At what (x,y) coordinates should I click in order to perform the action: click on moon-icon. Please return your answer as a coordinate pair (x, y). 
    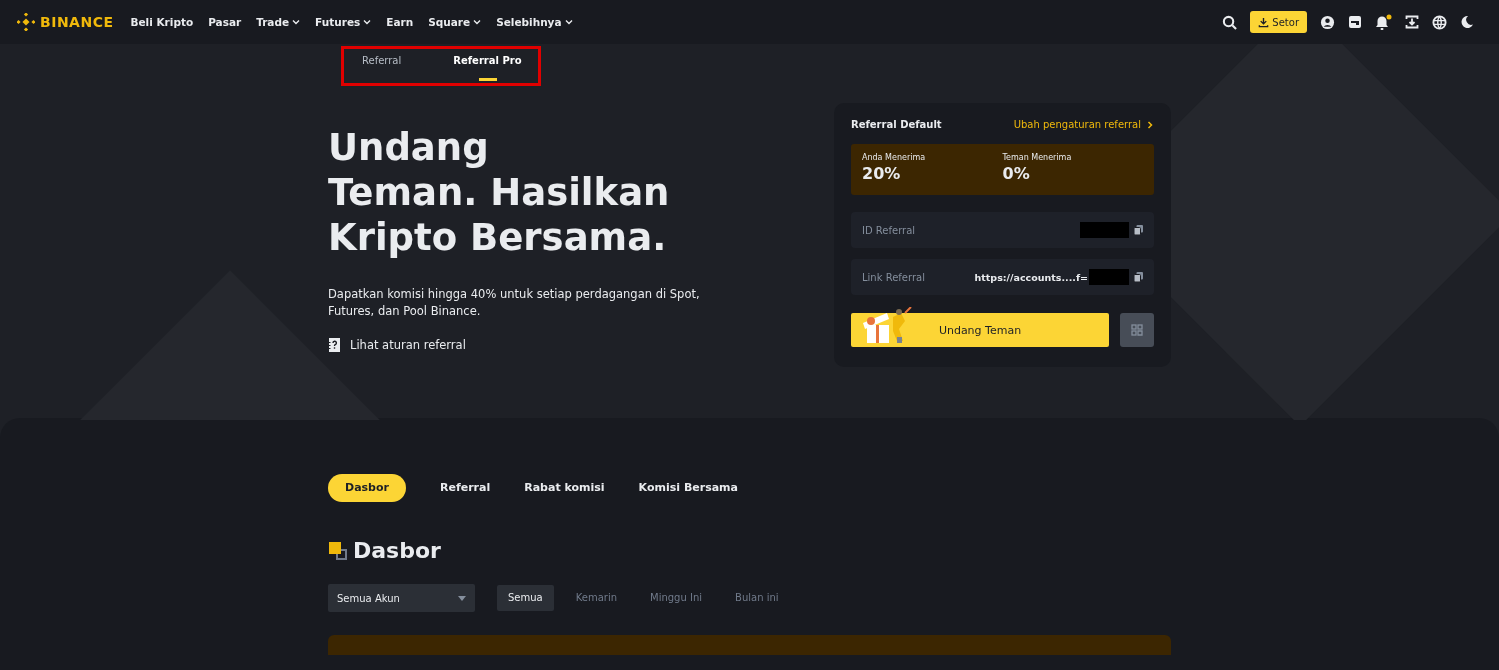
    Looking at the image, I should click on (1467, 22).